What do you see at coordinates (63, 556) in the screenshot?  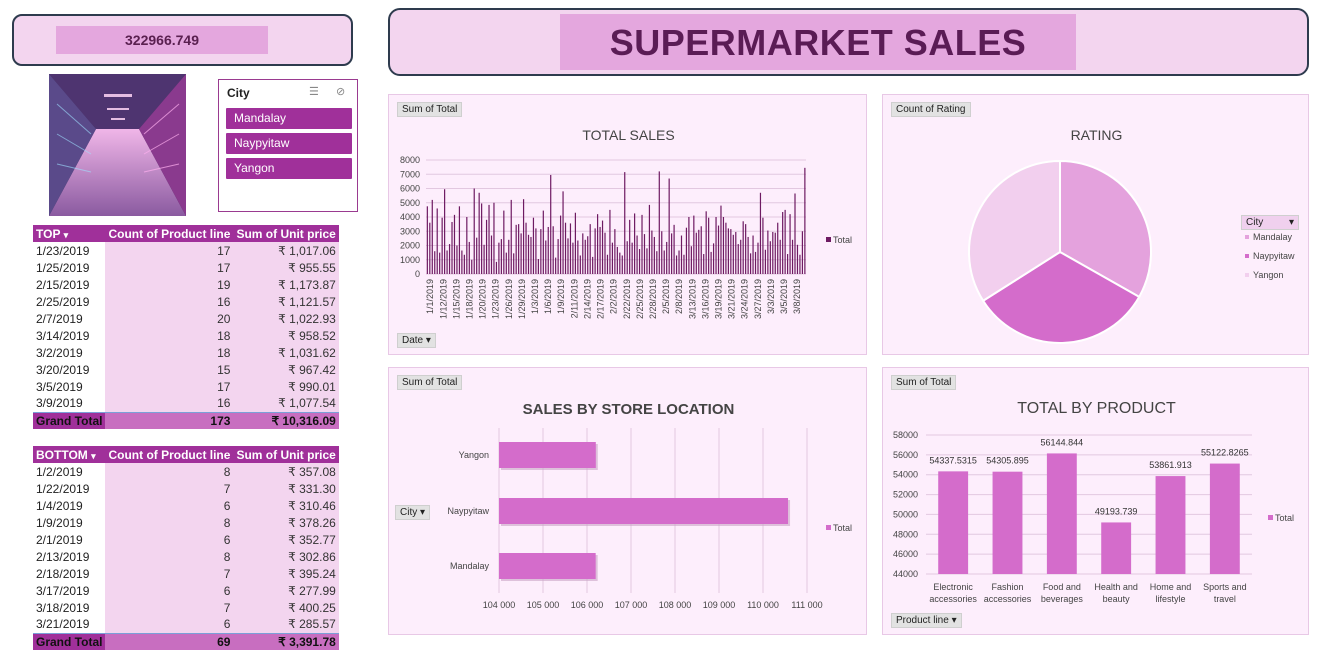 I see `date-cell: 2/13/2019` at bounding box center [63, 556].